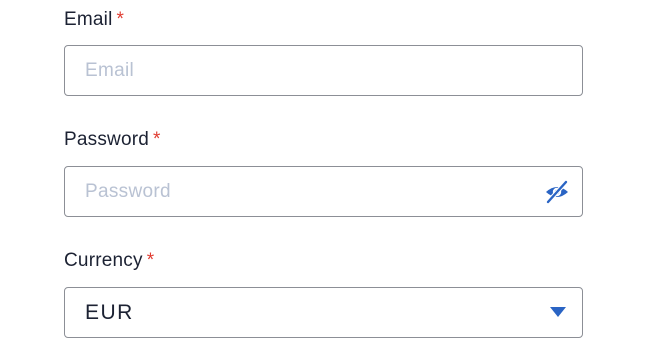 The height and width of the screenshot is (350, 650). Describe the element at coordinates (103, 260) in the screenshot. I see `currency-label-text: Currency` at that location.